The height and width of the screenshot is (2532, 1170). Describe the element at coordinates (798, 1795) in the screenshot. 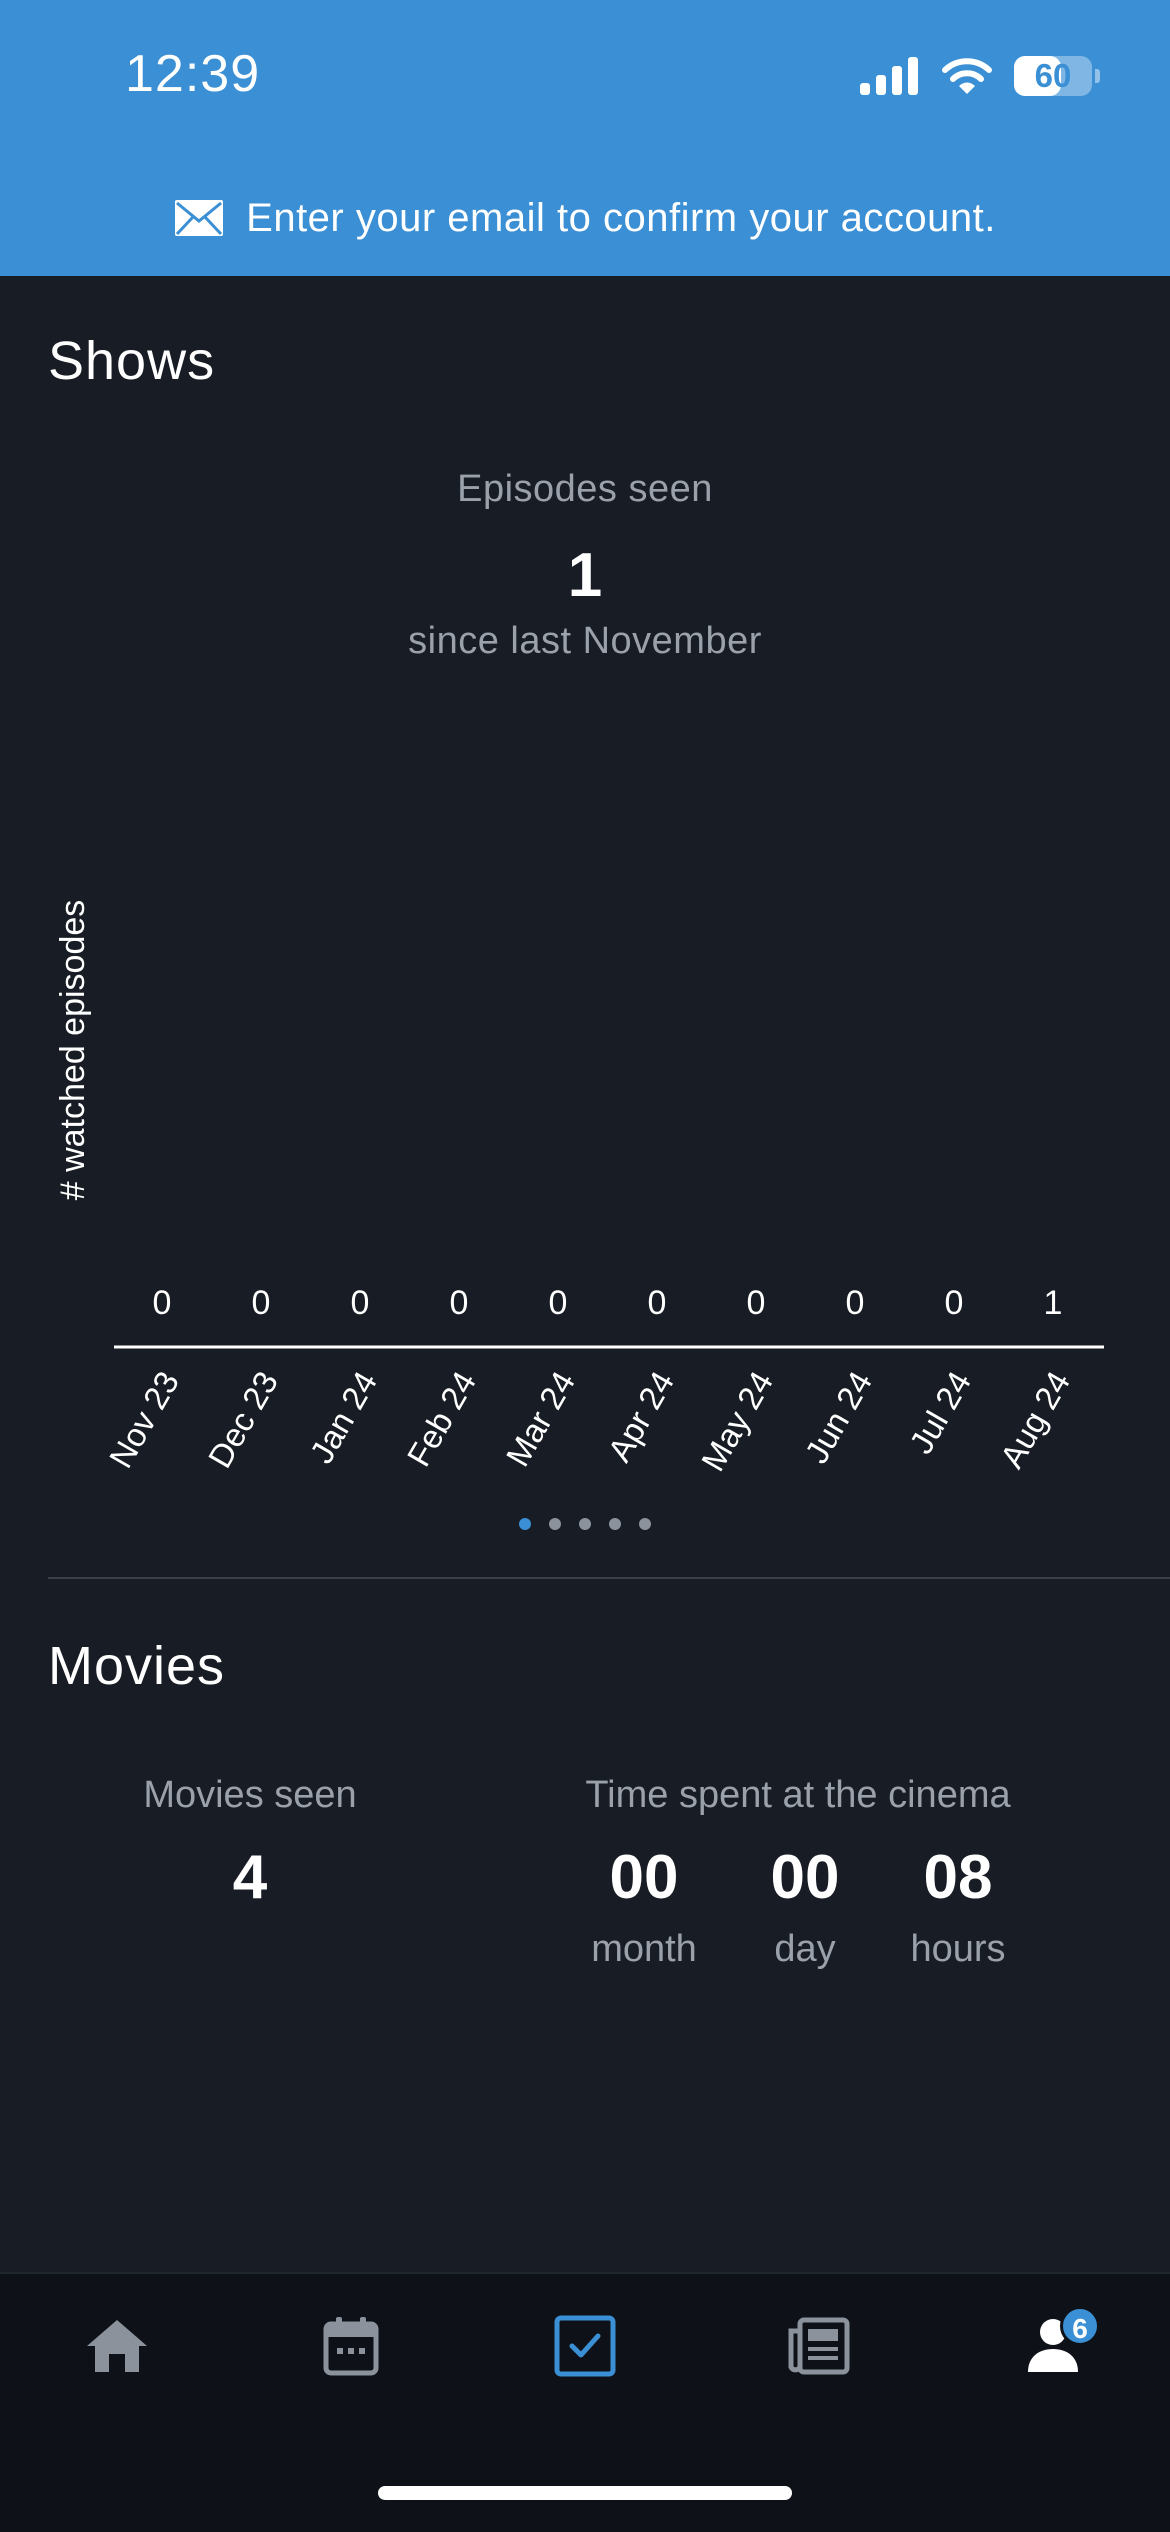

I see `cinema-time-label: Time spent at the cinema` at that location.